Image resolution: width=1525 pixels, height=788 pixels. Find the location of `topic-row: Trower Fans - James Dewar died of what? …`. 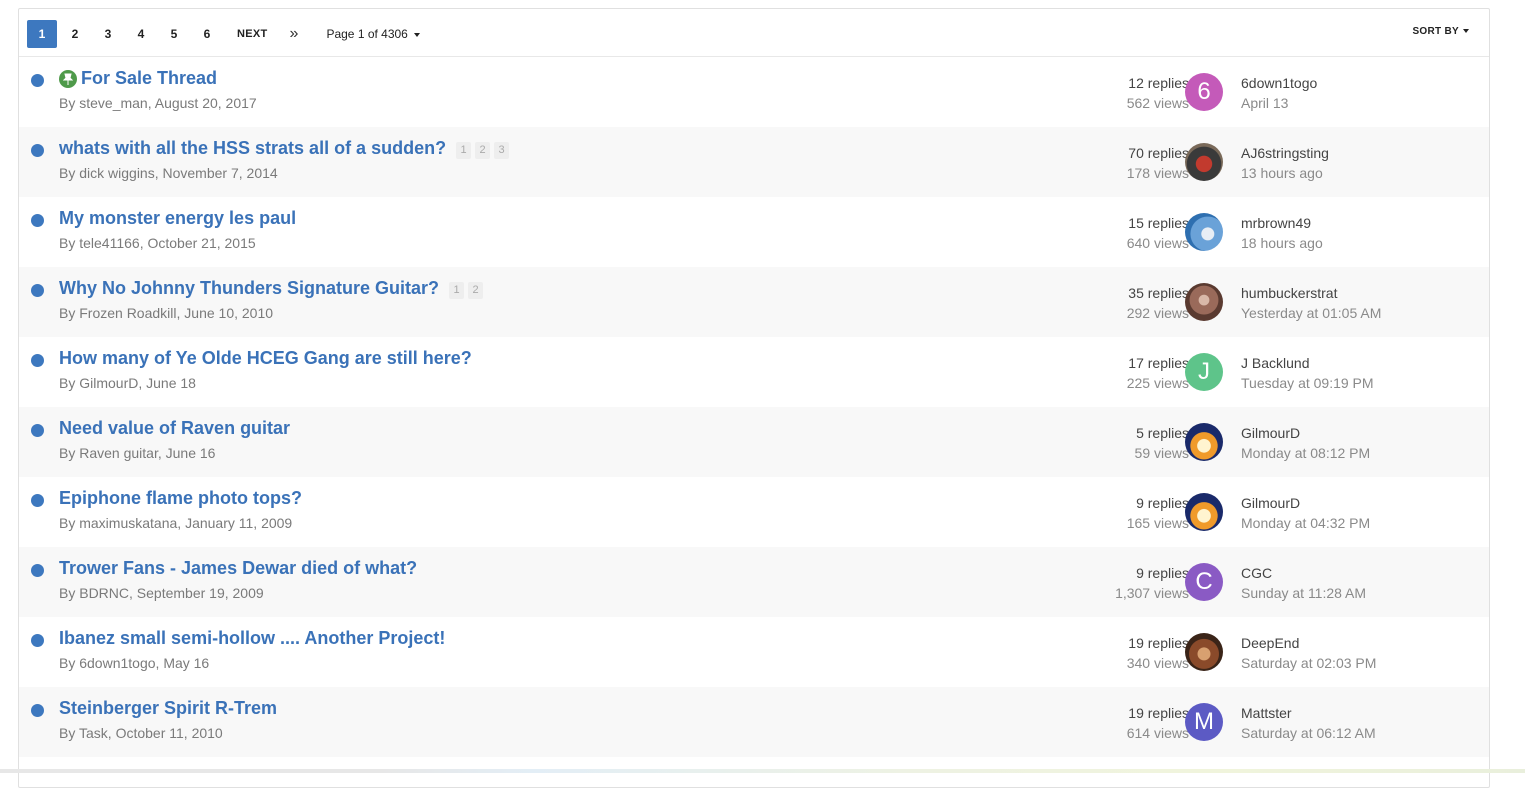

topic-row: Trower Fans - James Dewar died of what? … is located at coordinates (754, 582).